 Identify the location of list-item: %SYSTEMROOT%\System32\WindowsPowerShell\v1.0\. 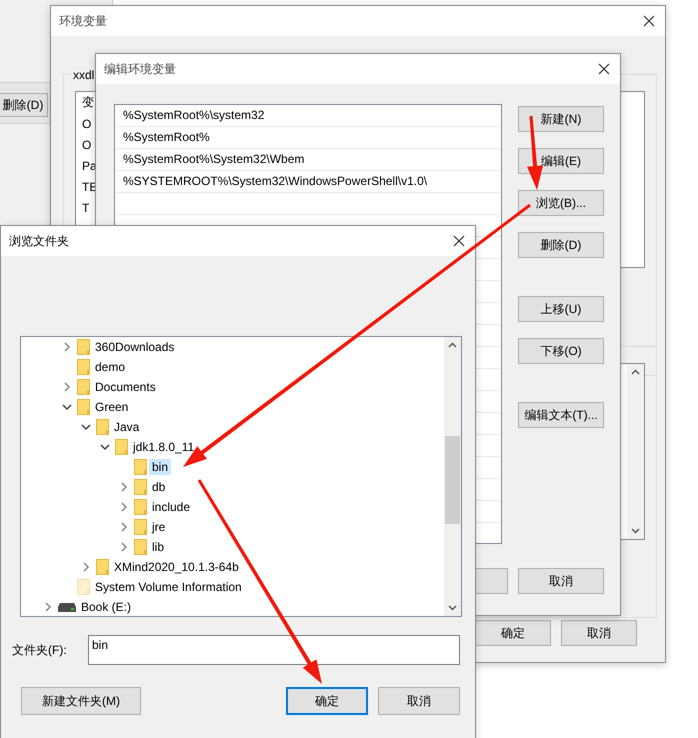
(308, 182).